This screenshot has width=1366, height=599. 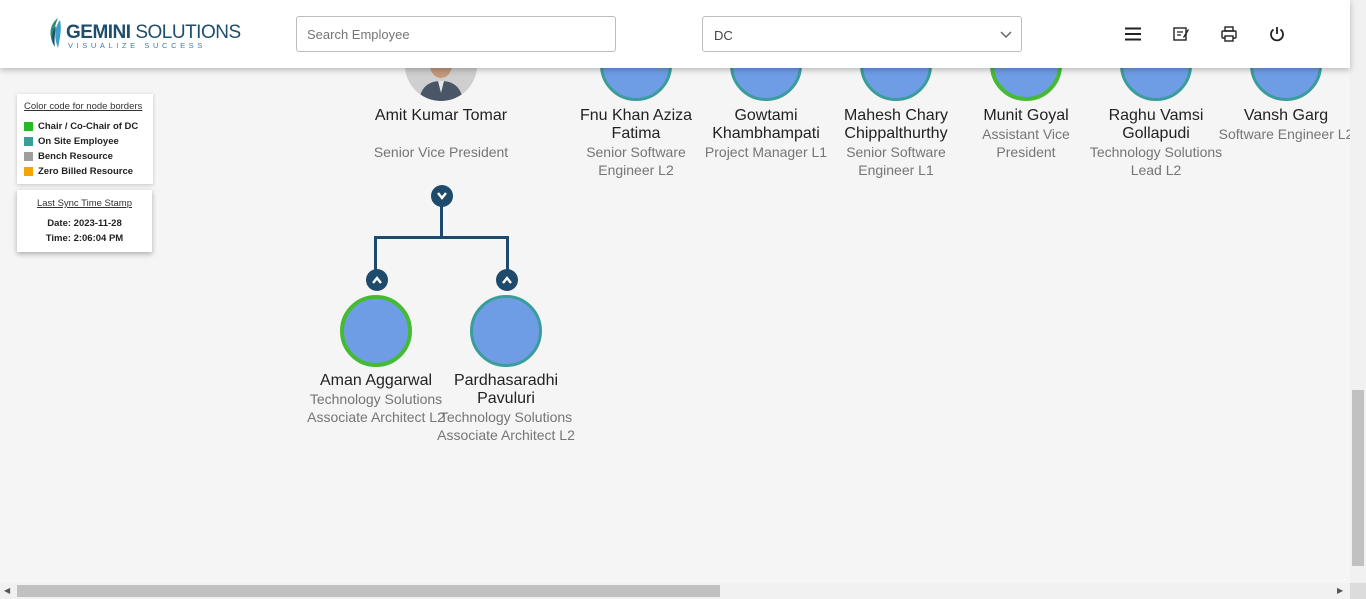 I want to click on node-name: Vansh Garg, so click(x=1286, y=116).